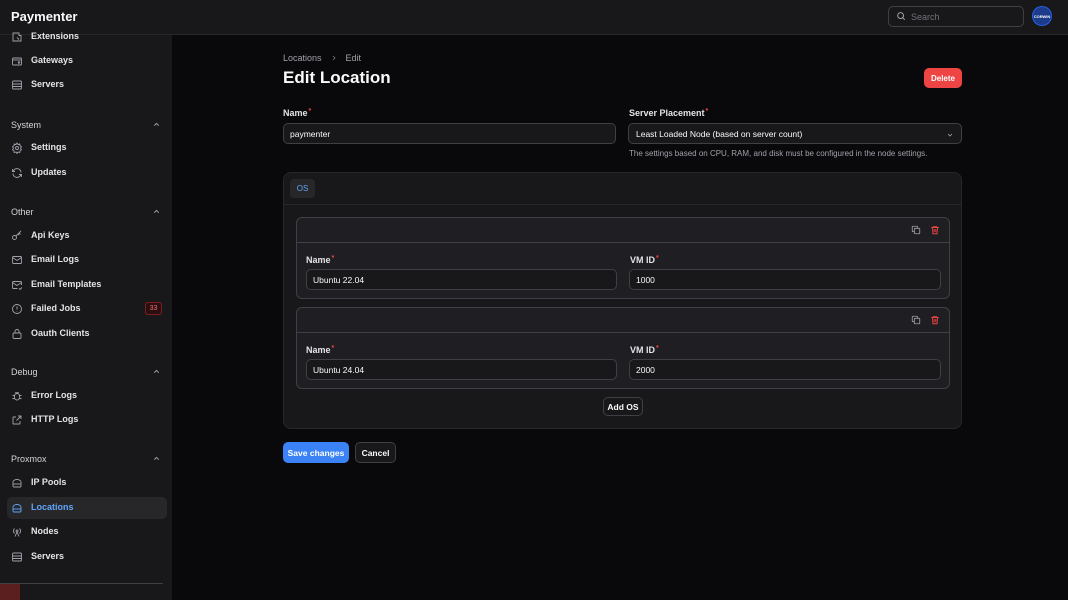  What do you see at coordinates (54, 395) in the screenshot?
I see `sidebar-item-label: Error Logs` at bounding box center [54, 395].